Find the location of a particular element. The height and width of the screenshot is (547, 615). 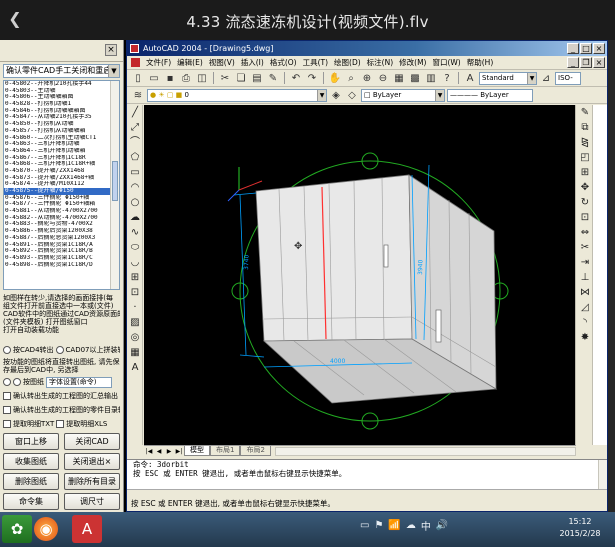

tray-icon: ⚑ is located at coordinates (378, 525).